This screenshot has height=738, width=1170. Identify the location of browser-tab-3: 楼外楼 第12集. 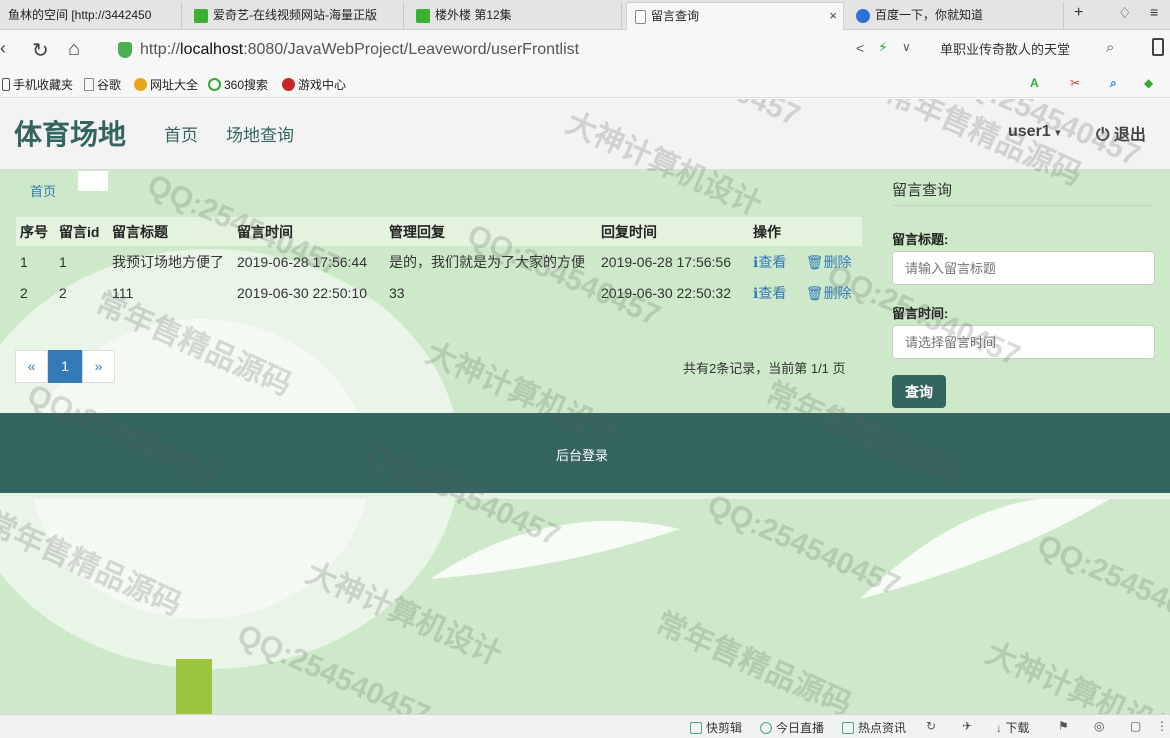
(515, 16).